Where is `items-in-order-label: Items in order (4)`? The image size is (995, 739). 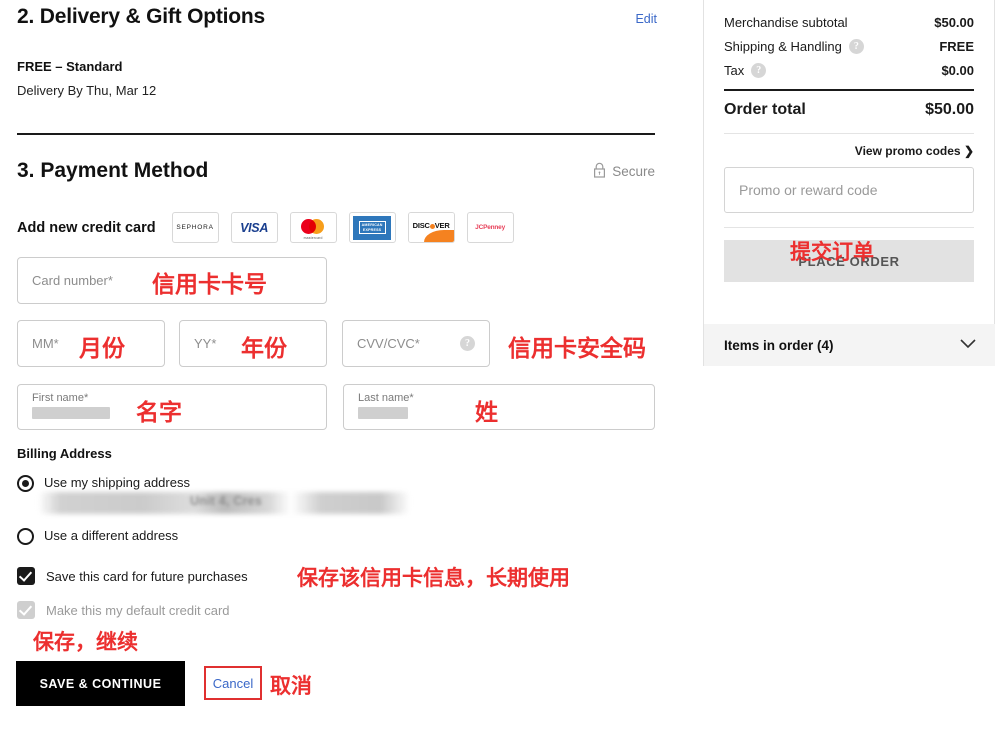
items-in-order-label: Items in order (4) is located at coordinates (779, 345).